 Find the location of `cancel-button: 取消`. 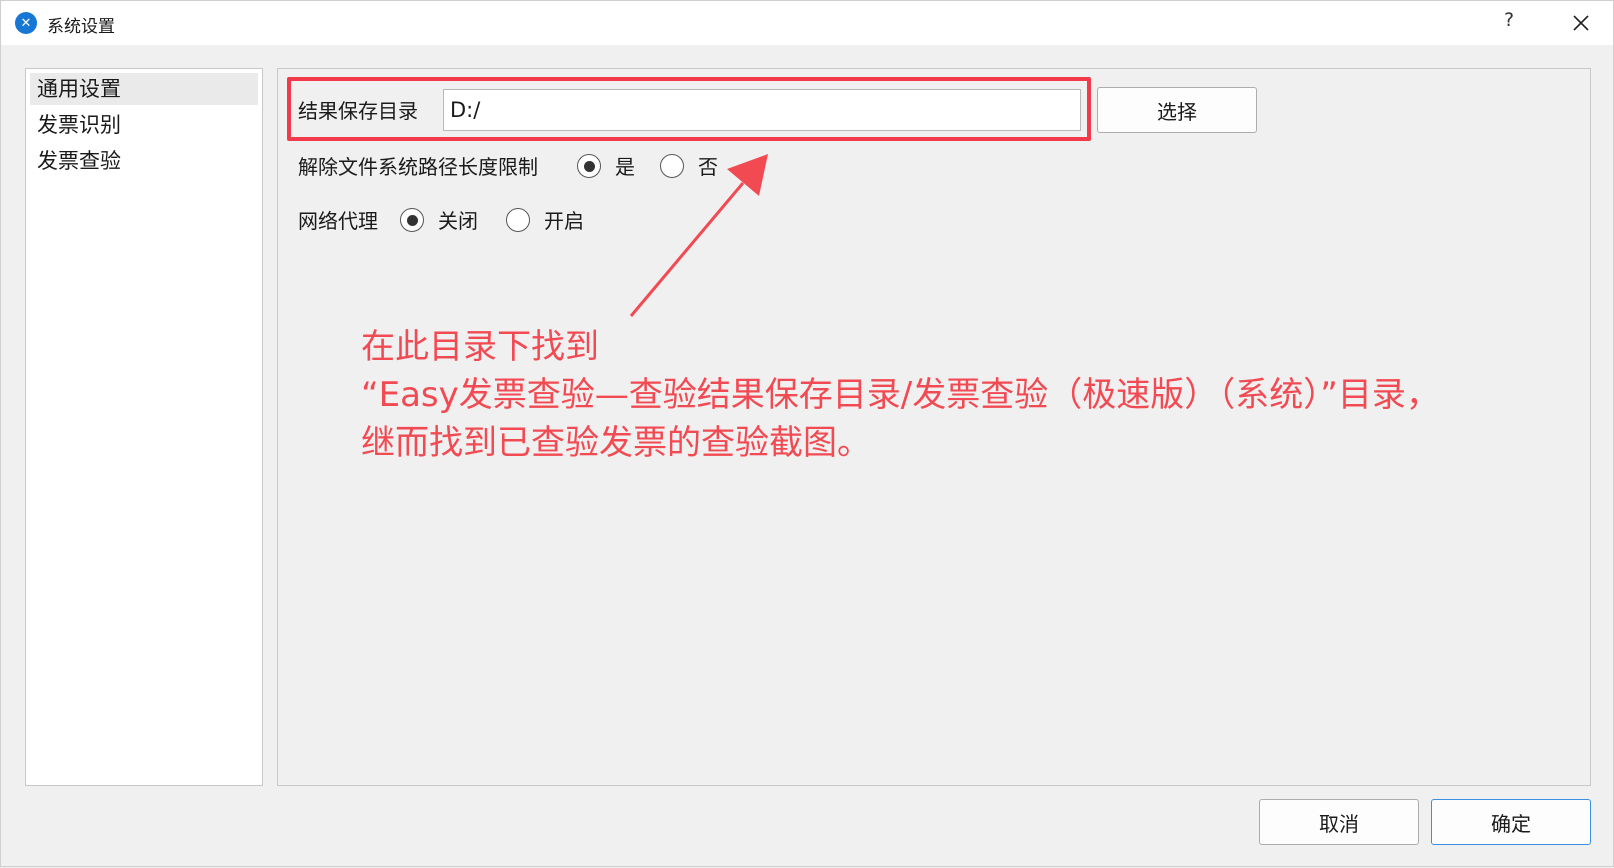

cancel-button: 取消 is located at coordinates (1339, 822).